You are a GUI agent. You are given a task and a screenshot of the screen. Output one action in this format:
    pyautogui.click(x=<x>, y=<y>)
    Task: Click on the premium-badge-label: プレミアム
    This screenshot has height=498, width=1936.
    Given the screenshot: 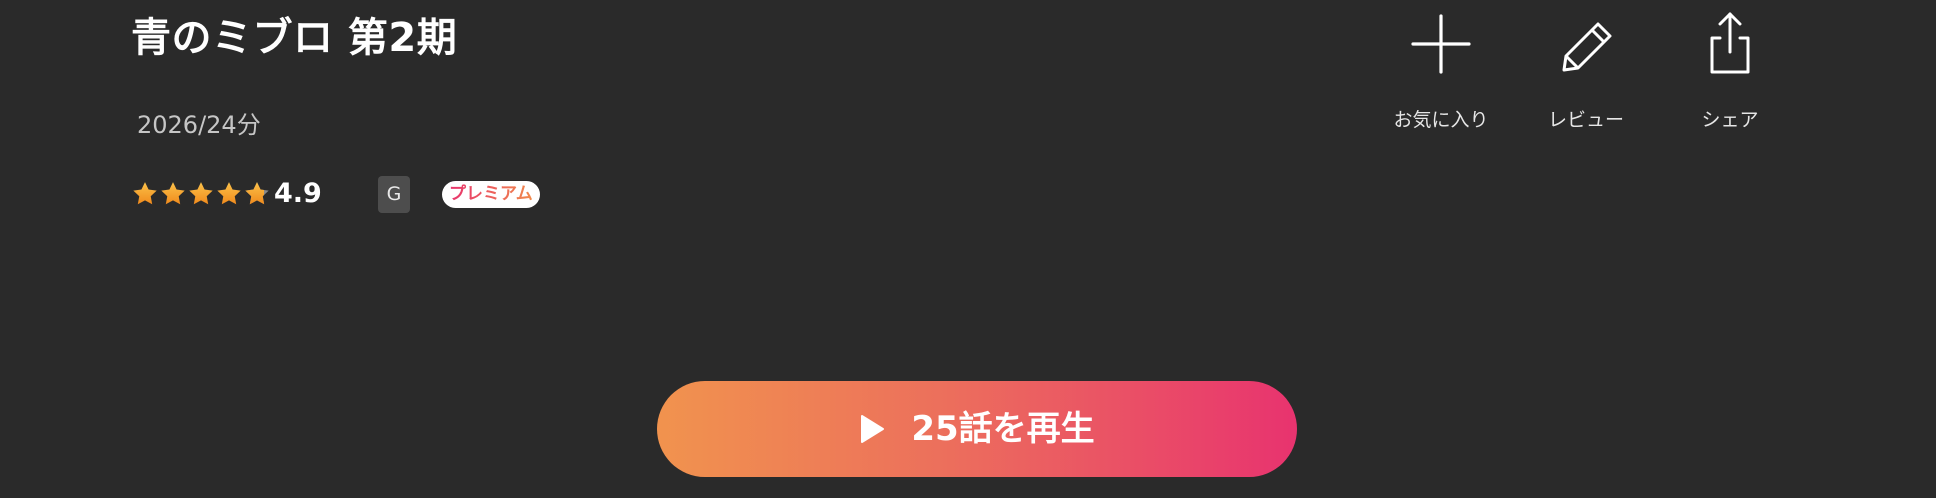 What is the action you would take?
    pyautogui.click(x=491, y=194)
    